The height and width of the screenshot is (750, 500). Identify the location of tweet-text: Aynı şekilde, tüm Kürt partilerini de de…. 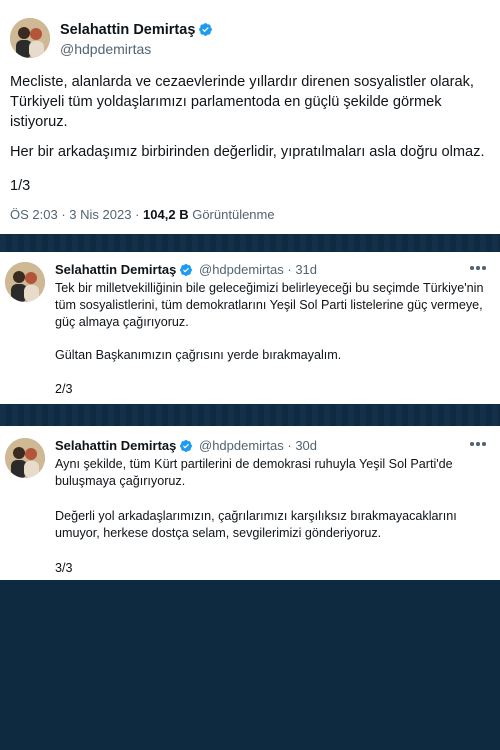
(254, 472).